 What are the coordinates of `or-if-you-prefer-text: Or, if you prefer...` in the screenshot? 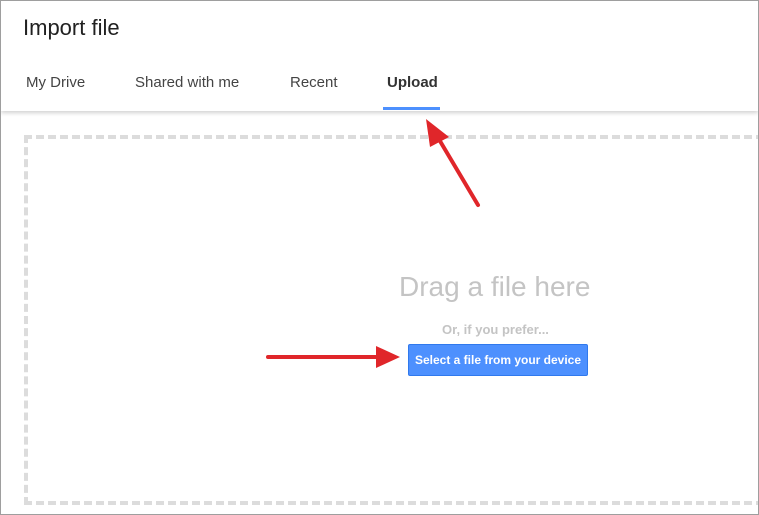 It's located at (495, 329).